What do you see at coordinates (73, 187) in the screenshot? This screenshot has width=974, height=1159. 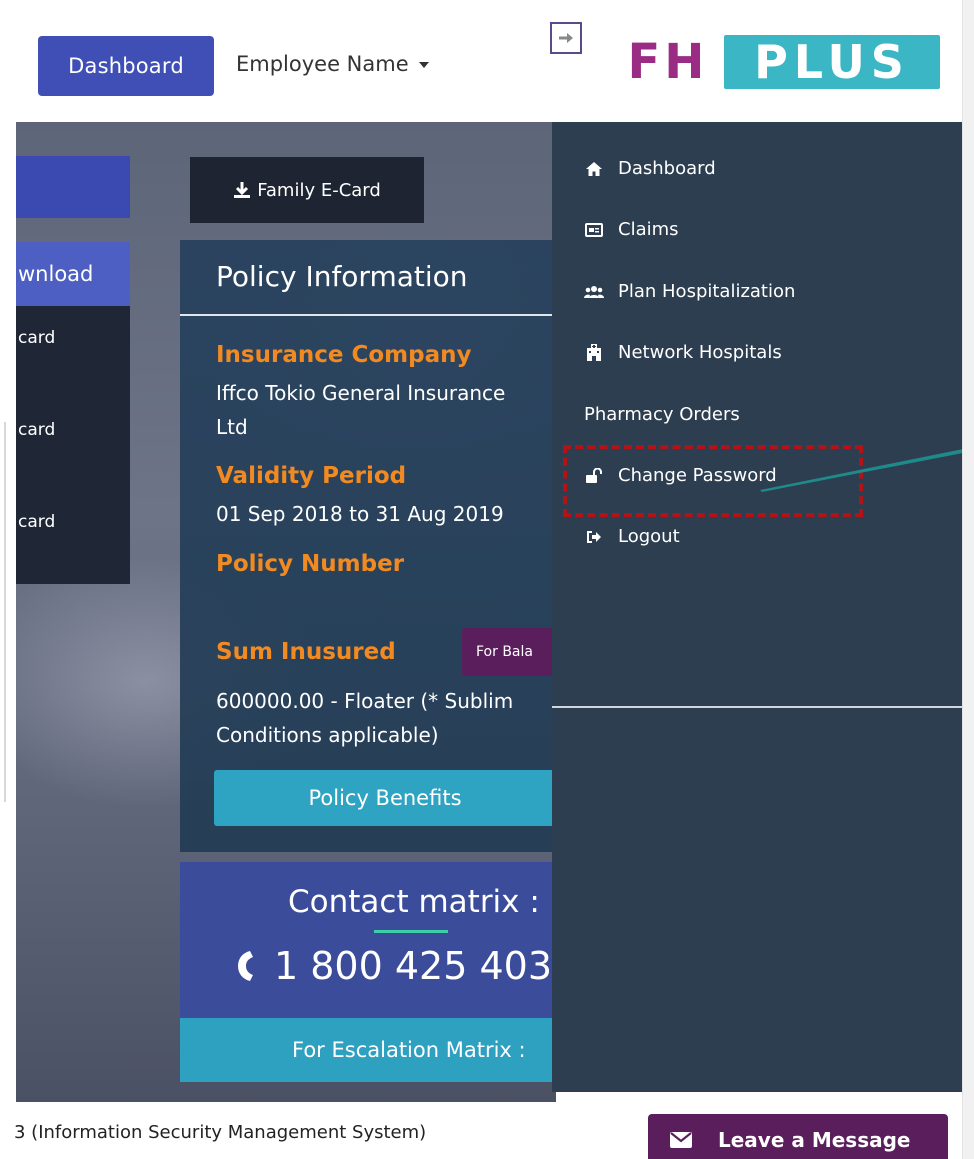 I see `sidebar-header` at bounding box center [73, 187].